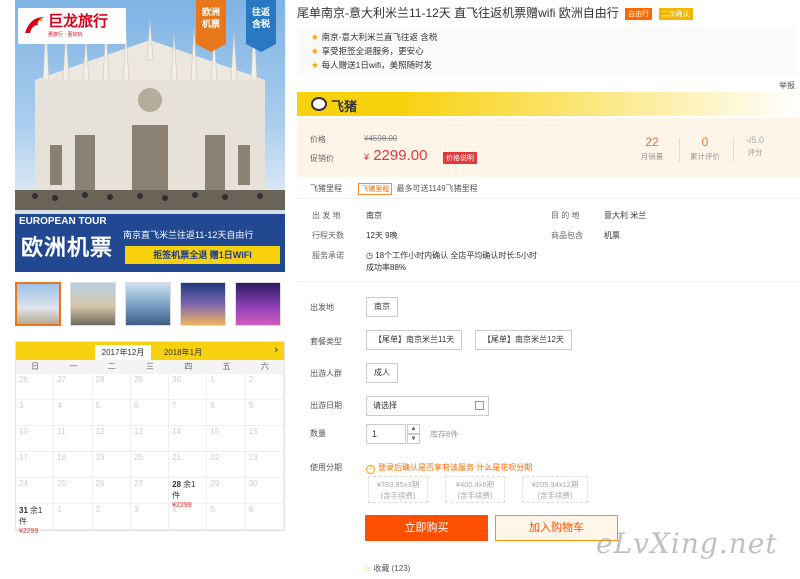 The width and height of the screenshot is (800, 579). I want to click on option-people-label: 出游人群, so click(326, 373).